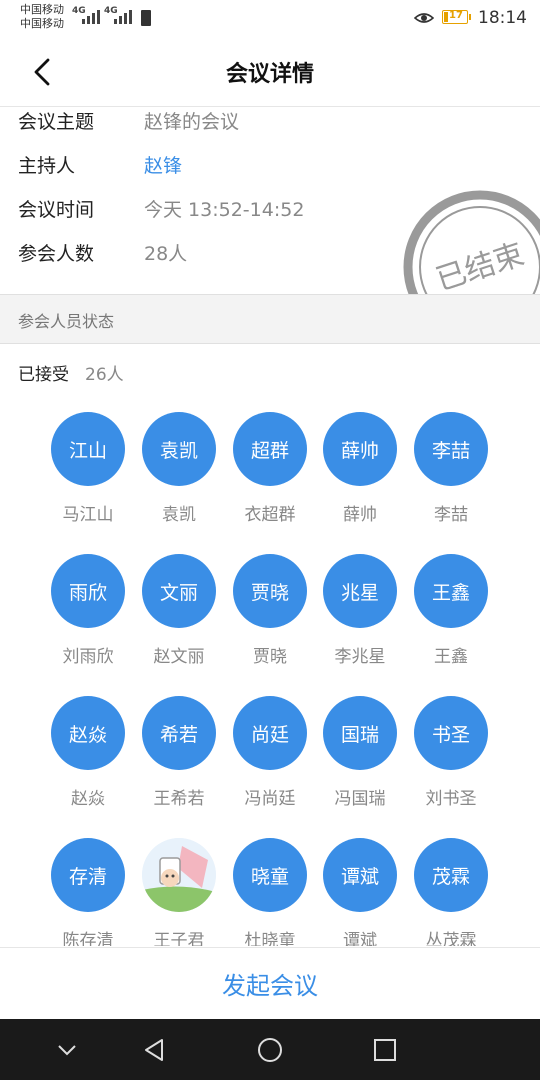 Image resolution: width=540 pixels, height=1080 pixels. Describe the element at coordinates (88, 449) in the screenshot. I see `avatar: 江山` at that location.